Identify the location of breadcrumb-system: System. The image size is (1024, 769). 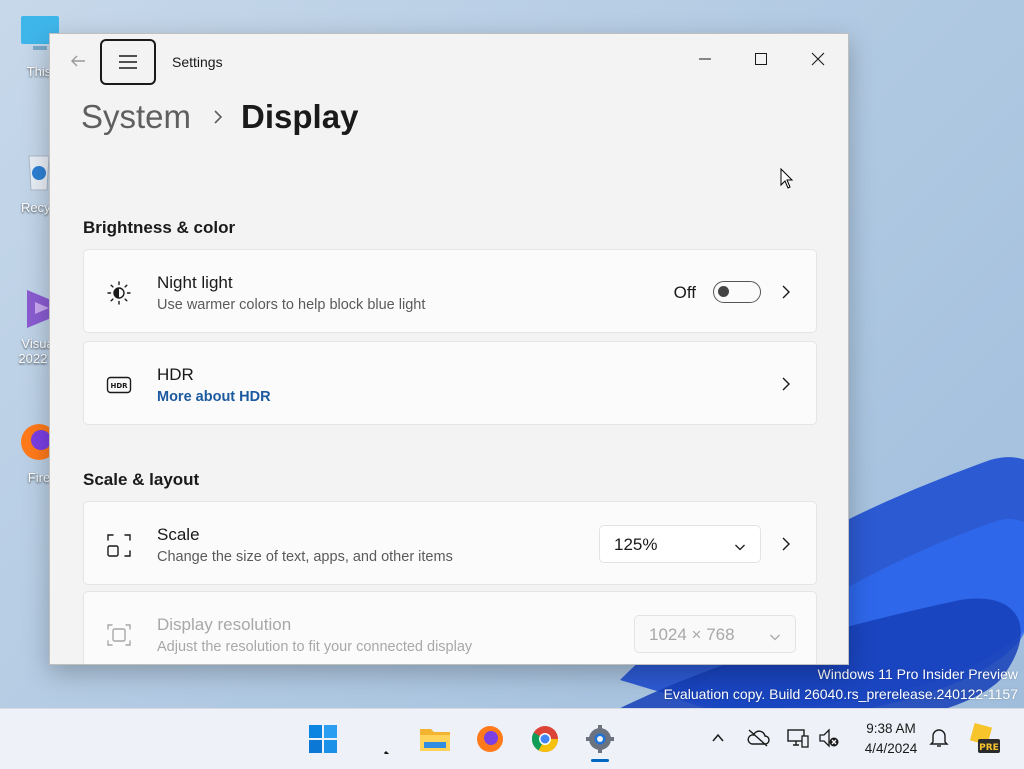
(136, 117).